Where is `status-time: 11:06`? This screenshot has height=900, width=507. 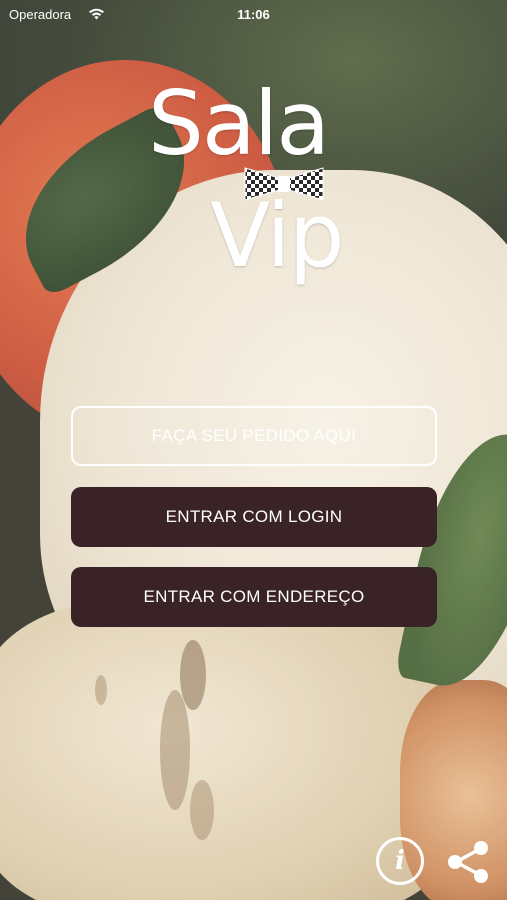
status-time: 11:06 is located at coordinates (253, 14).